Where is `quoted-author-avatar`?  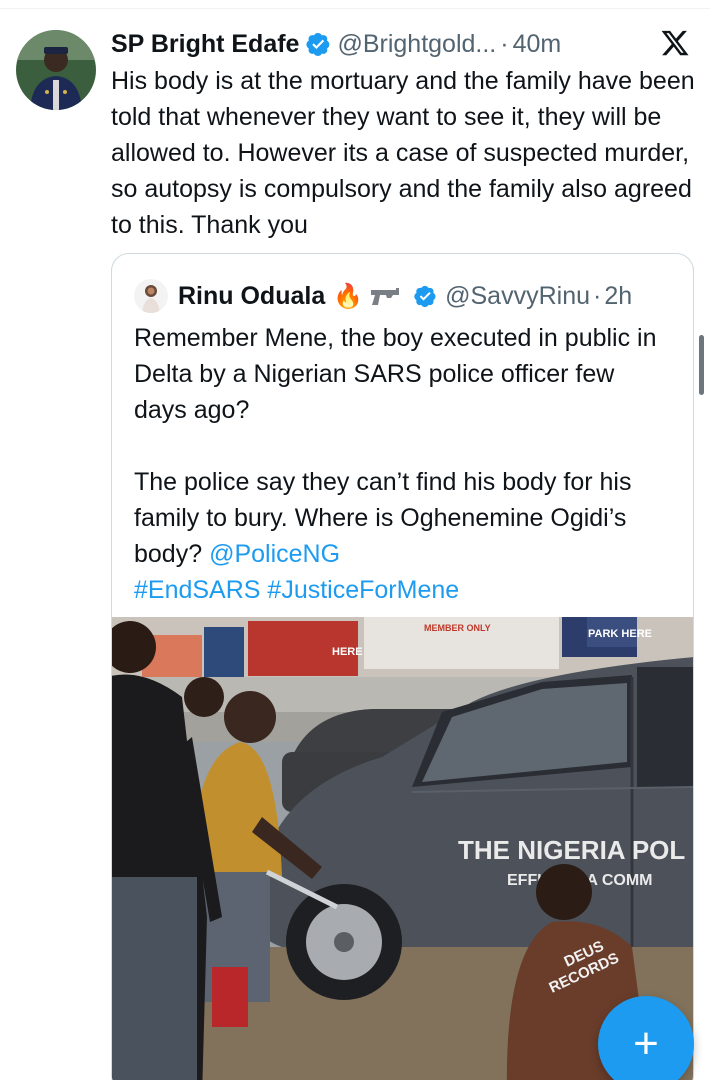
quoted-author-avatar is located at coordinates (151, 296).